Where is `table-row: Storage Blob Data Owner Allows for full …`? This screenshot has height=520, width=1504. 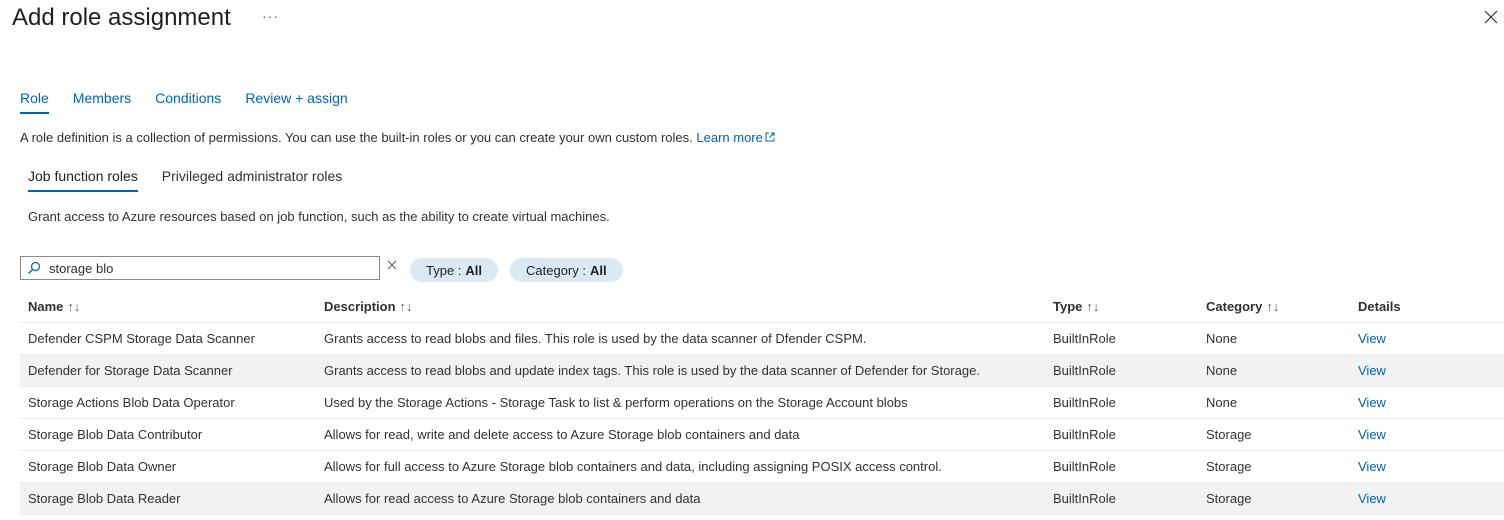 table-row: Storage Blob Data Owner Allows for full … is located at coordinates (762, 466).